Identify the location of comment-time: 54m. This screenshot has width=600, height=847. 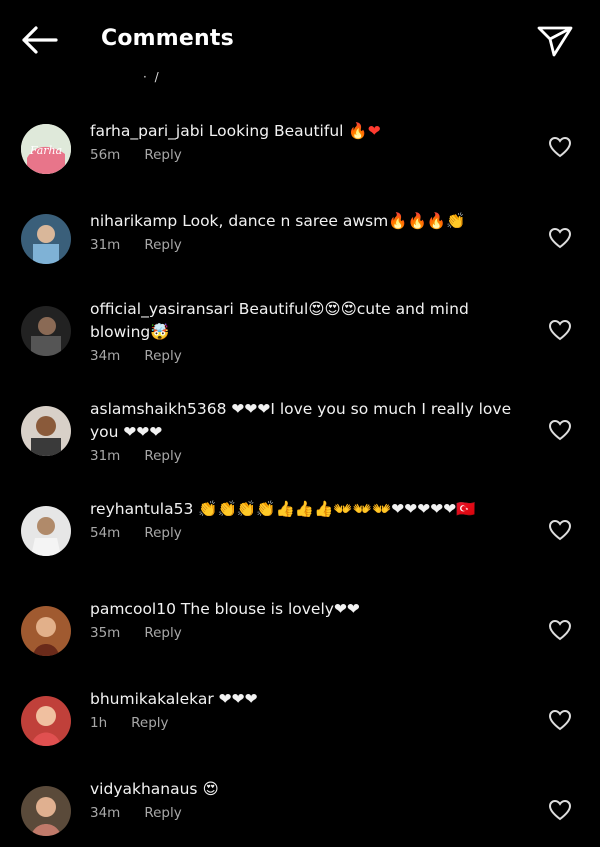
(105, 533).